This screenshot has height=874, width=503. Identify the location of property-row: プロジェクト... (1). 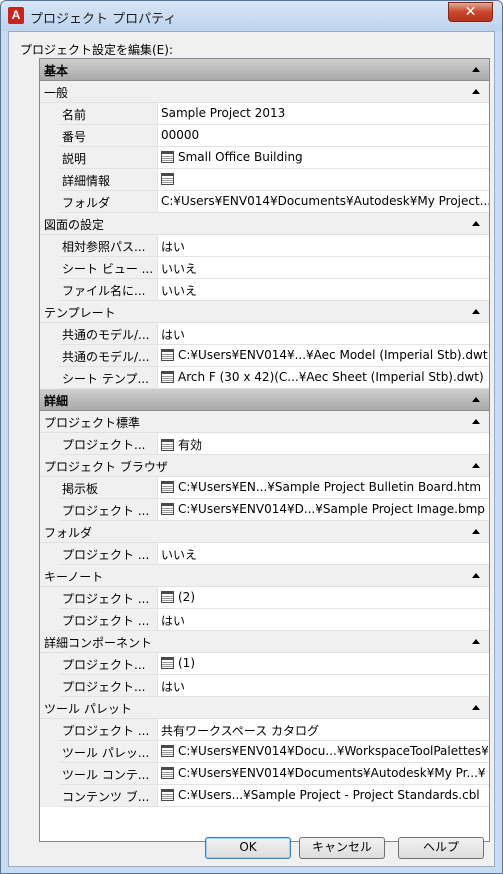
(264, 664).